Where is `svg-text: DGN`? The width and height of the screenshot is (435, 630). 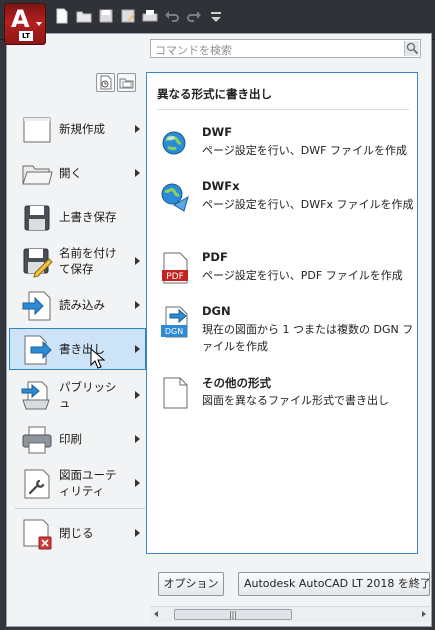
svg-text: DGN is located at coordinates (174, 331).